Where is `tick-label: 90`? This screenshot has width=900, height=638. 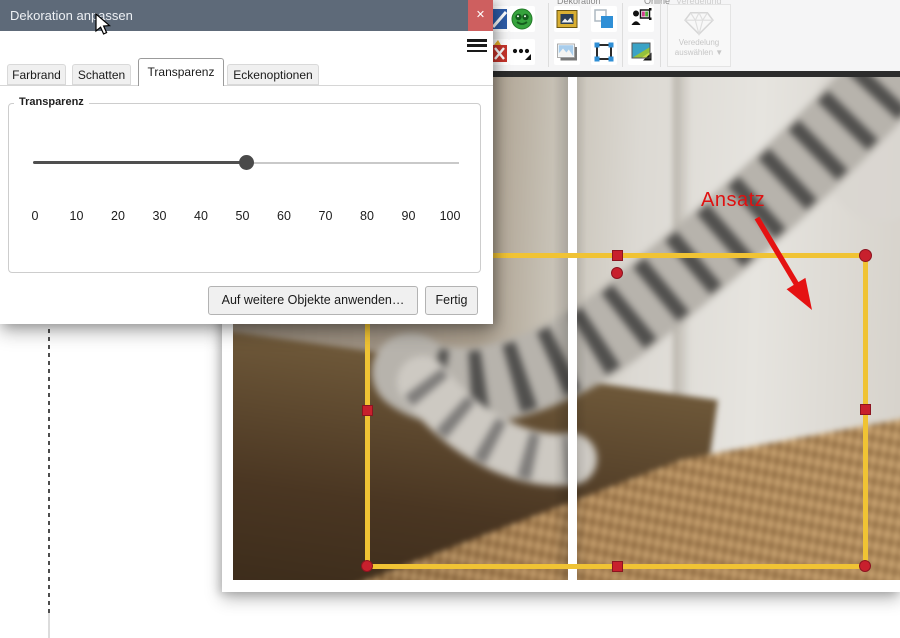
tick-label: 90 is located at coordinates (408, 216).